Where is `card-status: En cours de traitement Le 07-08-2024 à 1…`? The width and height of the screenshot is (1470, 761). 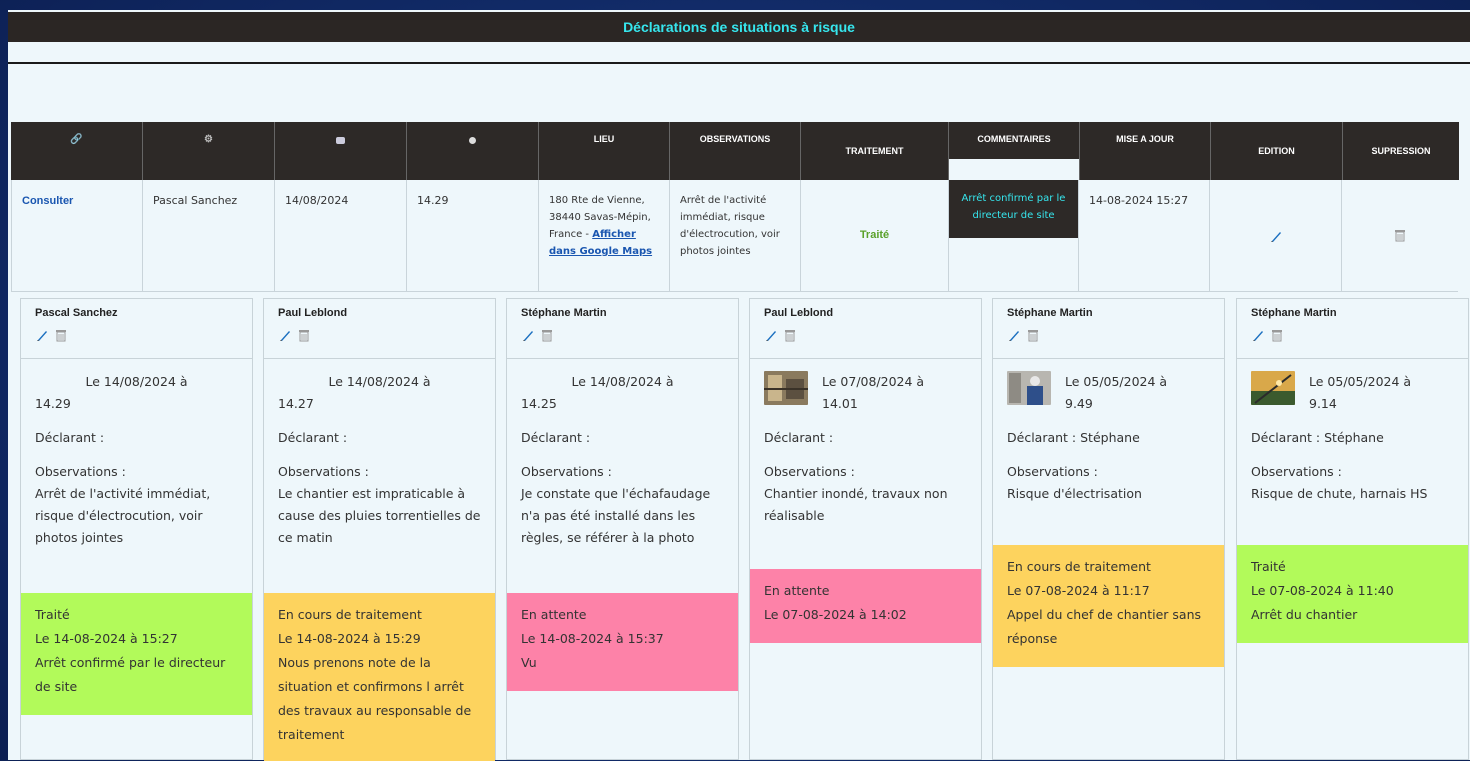
card-status: En cours de traitement Le 07-08-2024 à 1… is located at coordinates (1108, 606).